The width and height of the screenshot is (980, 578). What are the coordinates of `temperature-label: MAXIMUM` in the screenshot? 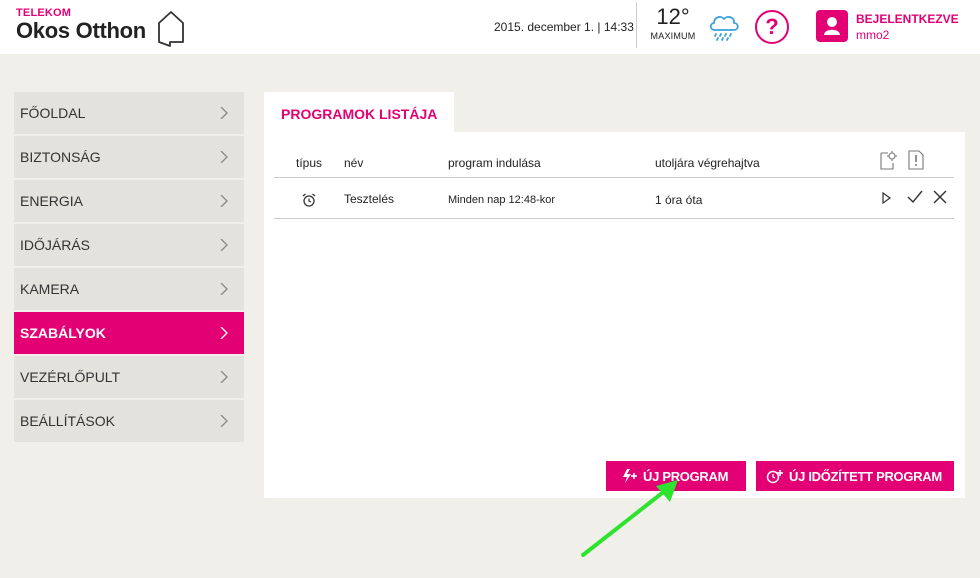 It's located at (673, 36).